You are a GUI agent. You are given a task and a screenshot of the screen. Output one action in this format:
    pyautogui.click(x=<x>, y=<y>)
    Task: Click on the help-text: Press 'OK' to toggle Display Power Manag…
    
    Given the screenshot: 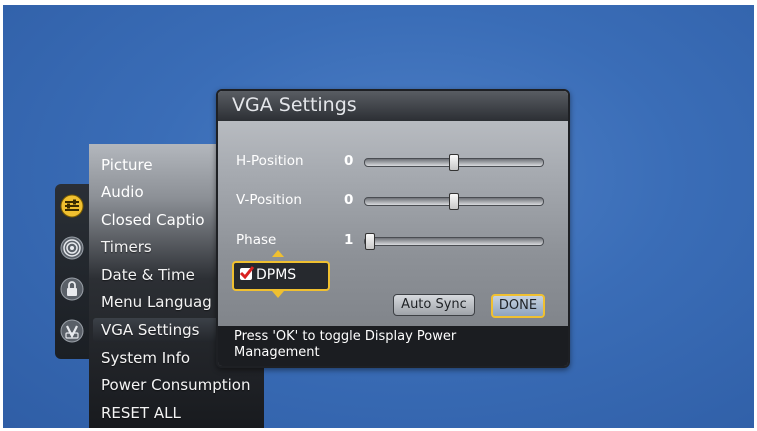 What is the action you would take?
    pyautogui.click(x=345, y=344)
    